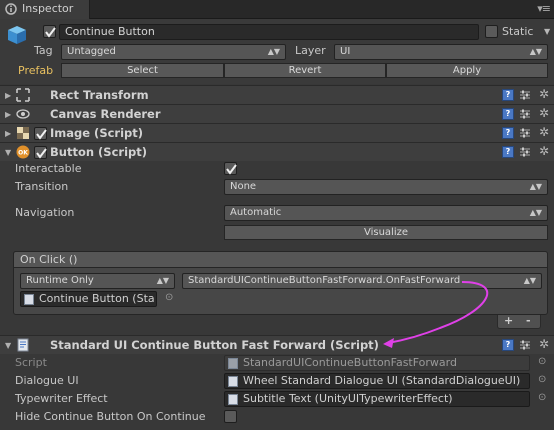  I want to click on component-rect-transform: ▶ Rect Transform ? ✲, so click(277, 94).